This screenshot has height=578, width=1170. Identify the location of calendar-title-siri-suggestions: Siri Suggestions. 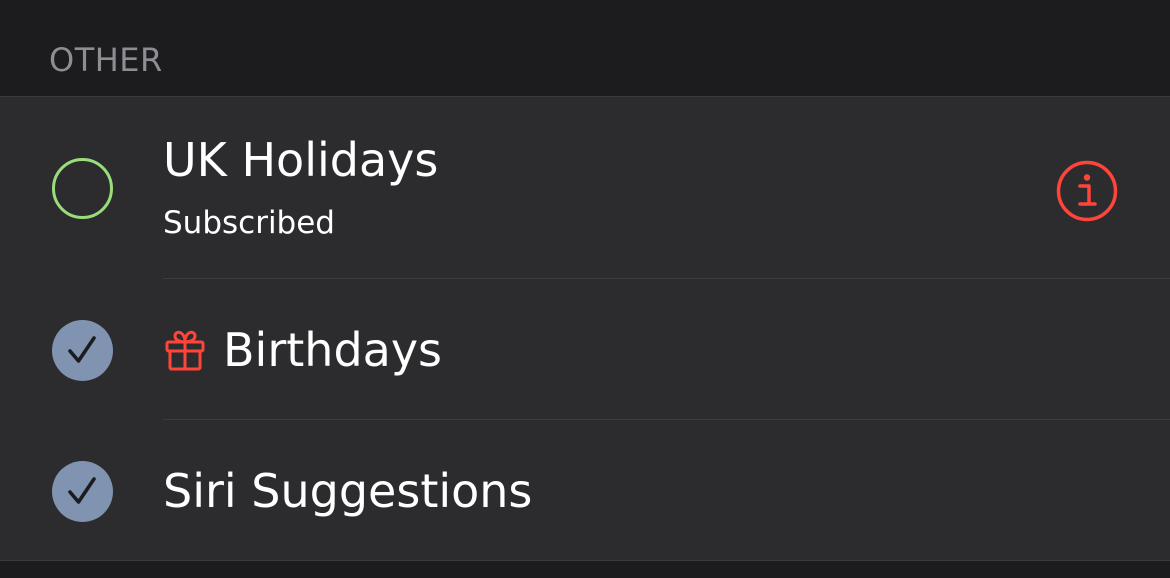
(348, 491).